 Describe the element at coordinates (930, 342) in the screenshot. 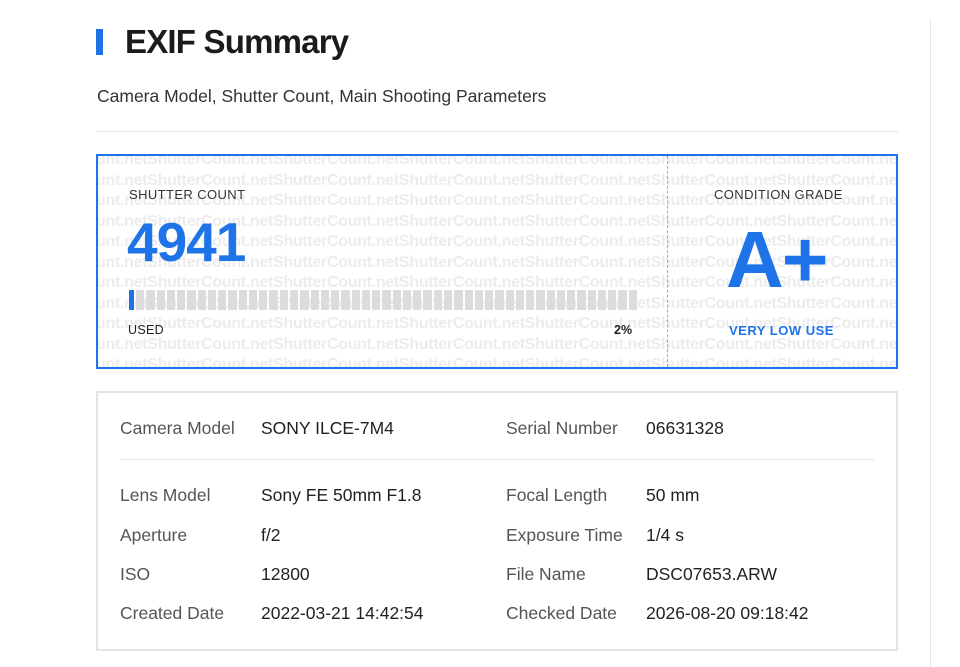

I see `right-divider` at that location.